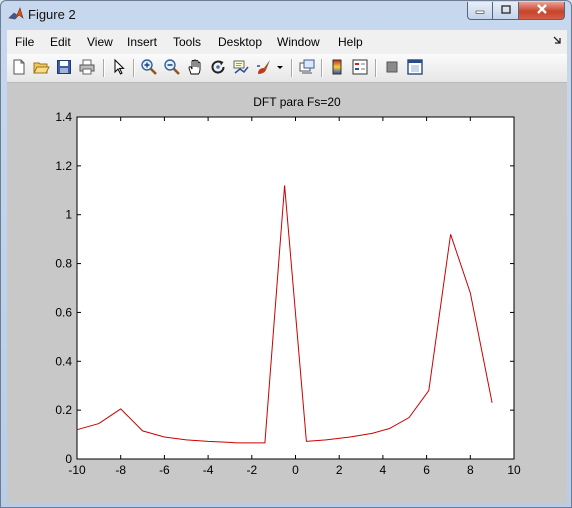  Describe the element at coordinates (360, 67) in the screenshot. I see `legend-icon` at that location.